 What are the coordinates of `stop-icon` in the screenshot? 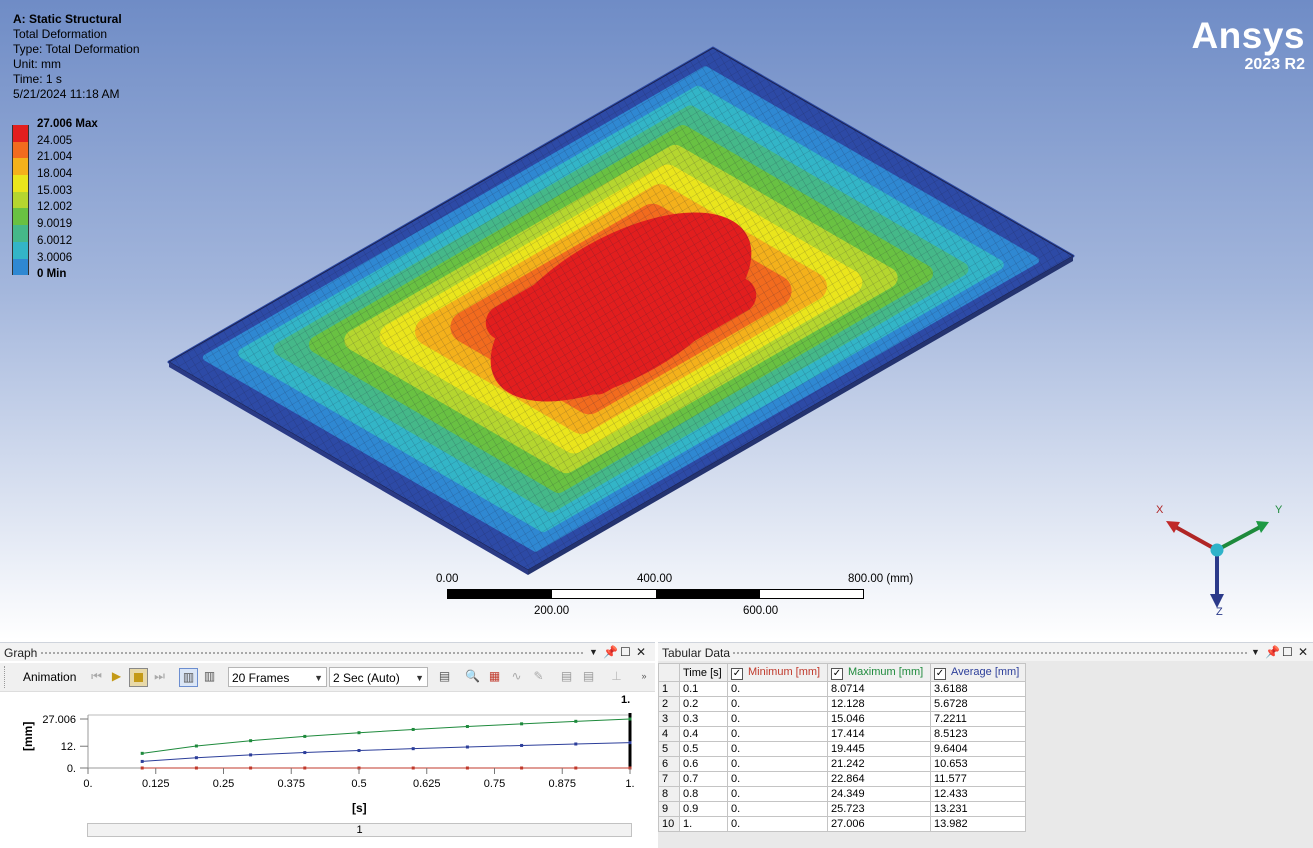 It's located at (138, 677).